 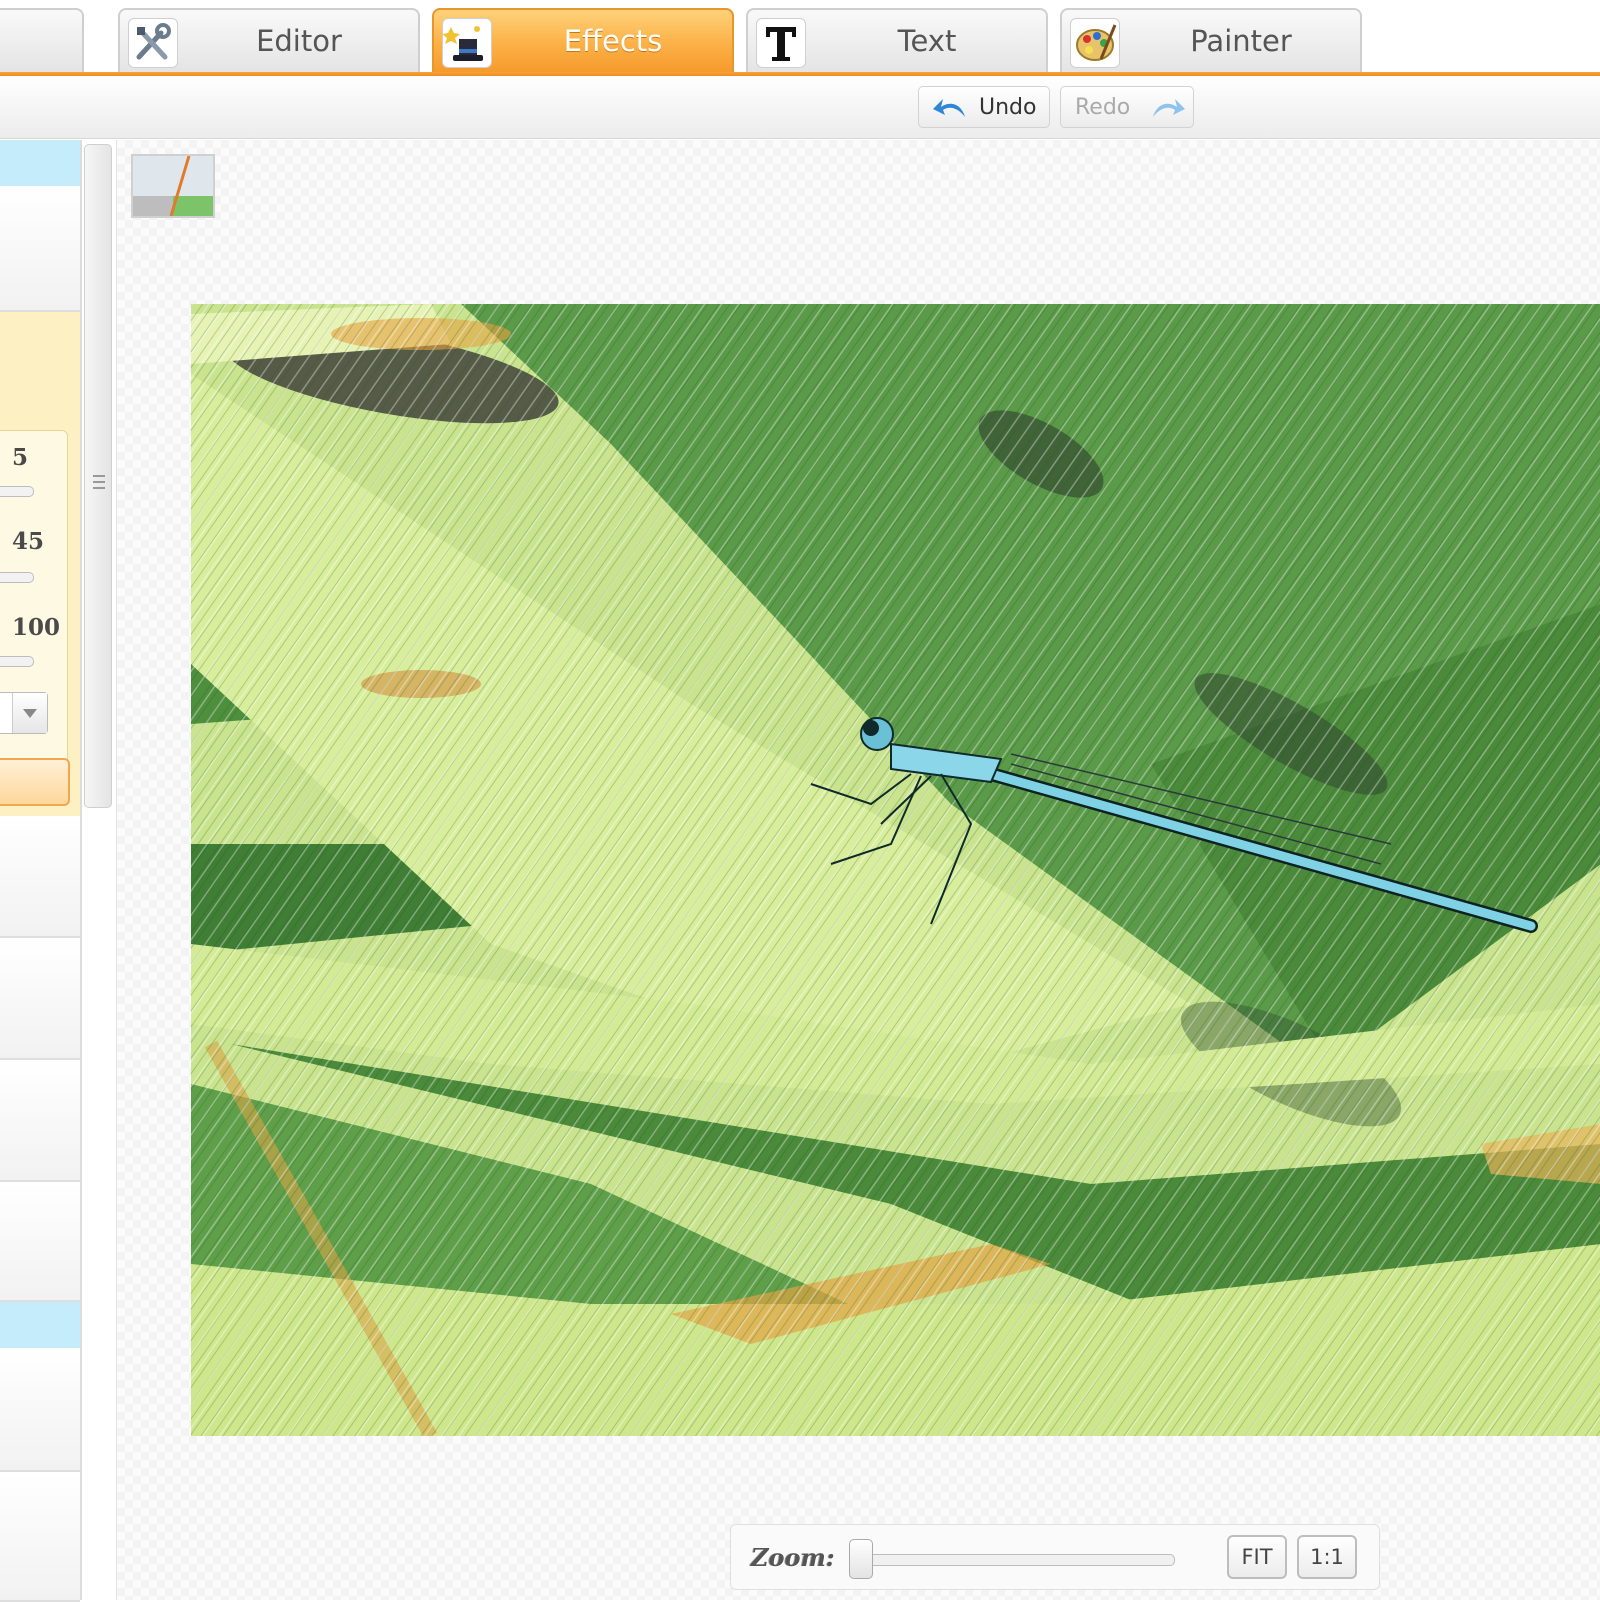 What do you see at coordinates (1103, 107) in the screenshot?
I see `redo-label: Redo` at bounding box center [1103, 107].